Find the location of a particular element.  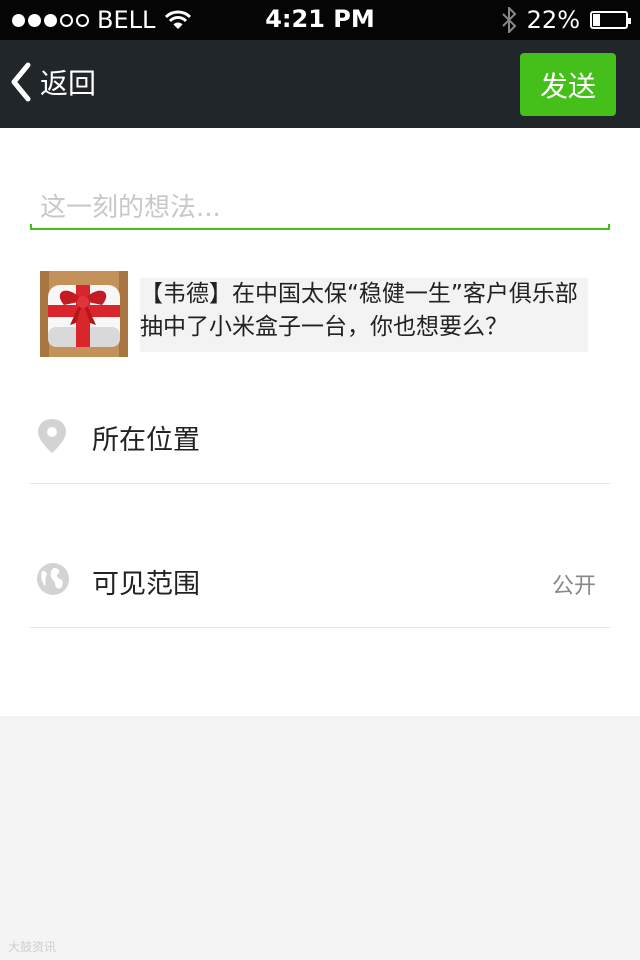

globe-icon is located at coordinates (53, 579).